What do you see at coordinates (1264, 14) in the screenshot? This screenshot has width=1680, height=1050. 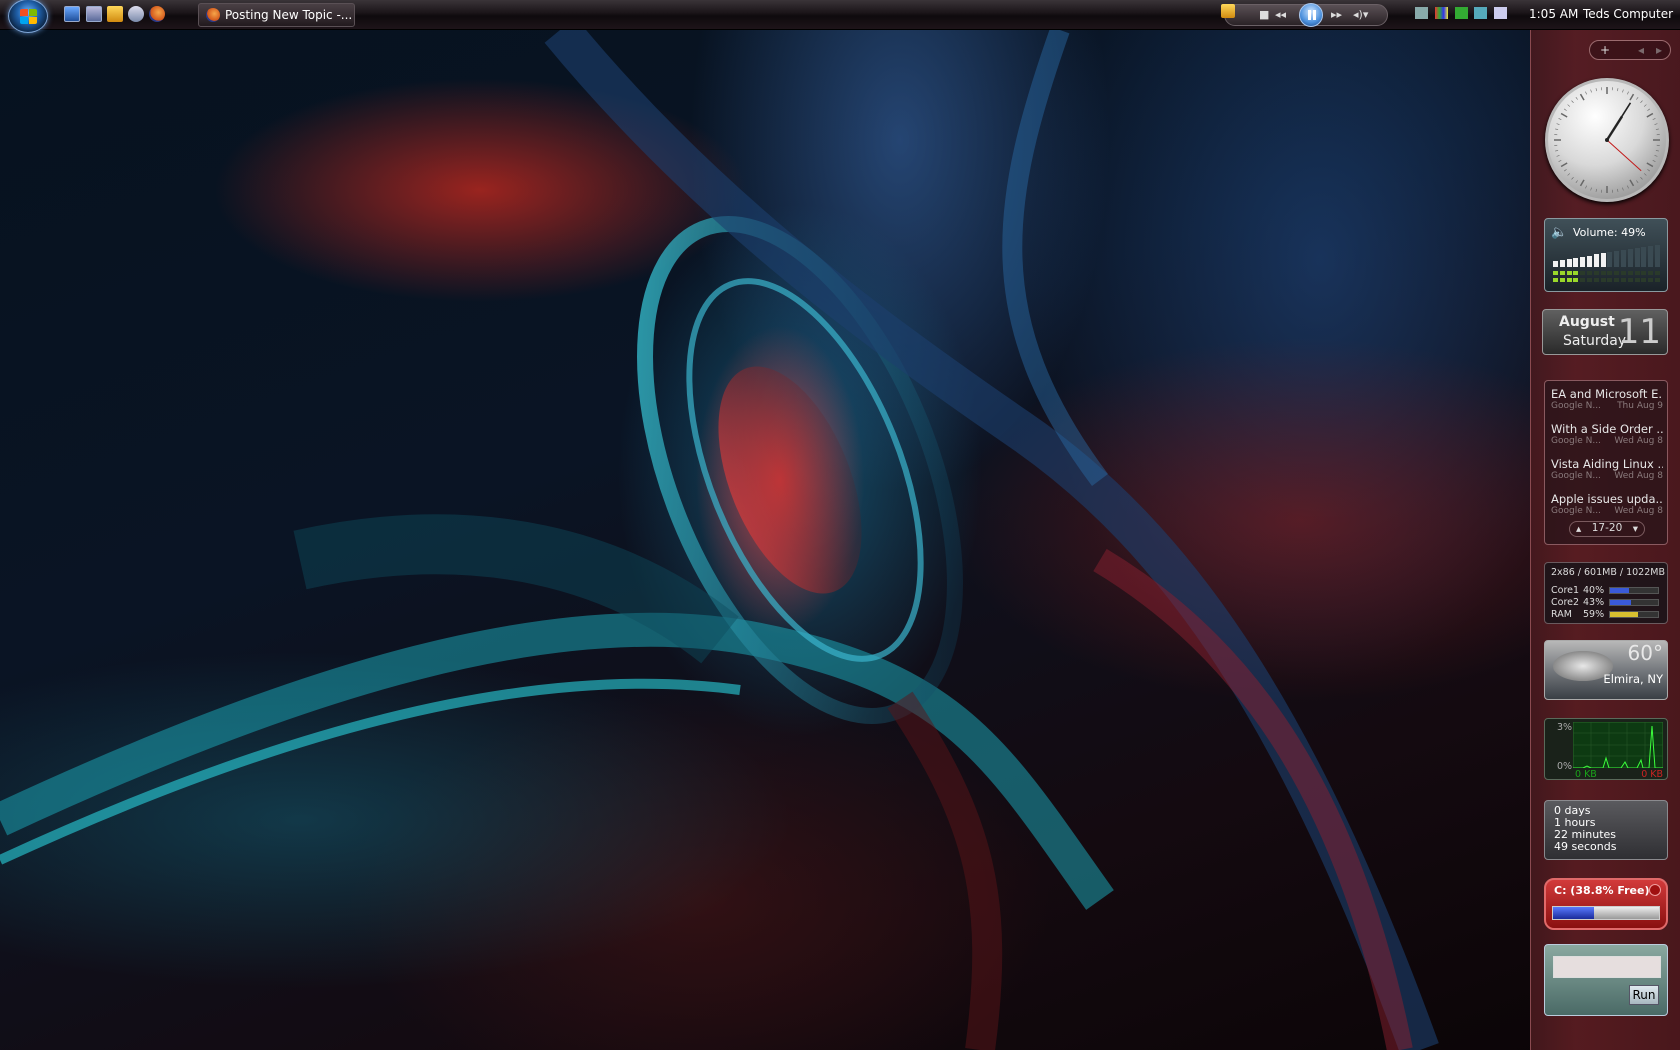 I see `stop-icon: ■` at bounding box center [1264, 14].